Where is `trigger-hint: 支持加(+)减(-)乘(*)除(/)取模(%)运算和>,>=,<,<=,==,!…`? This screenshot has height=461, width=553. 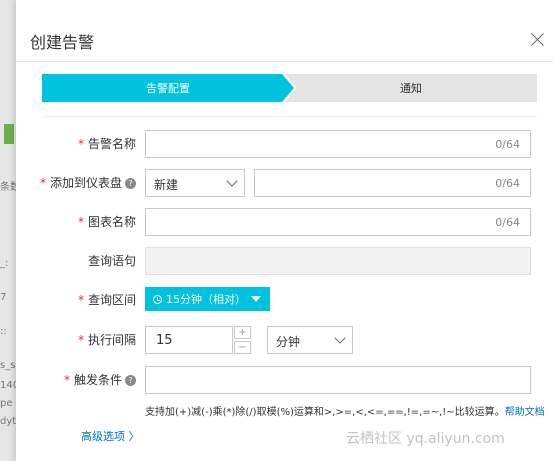
trigger-hint: 支持加(+)减(-)乘(*)除(/)取模(%)运算和>,>=,<,<=,==,!… is located at coordinates (345, 410).